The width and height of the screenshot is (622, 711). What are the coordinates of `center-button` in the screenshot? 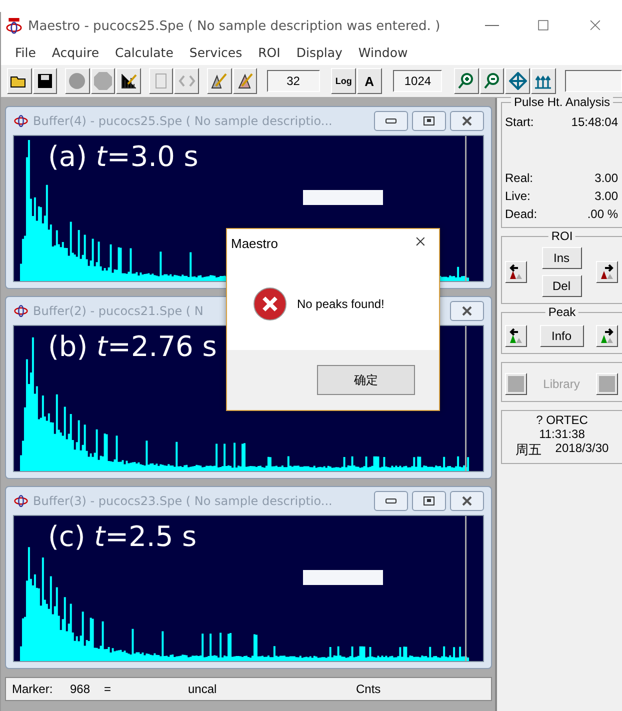 It's located at (517, 81).